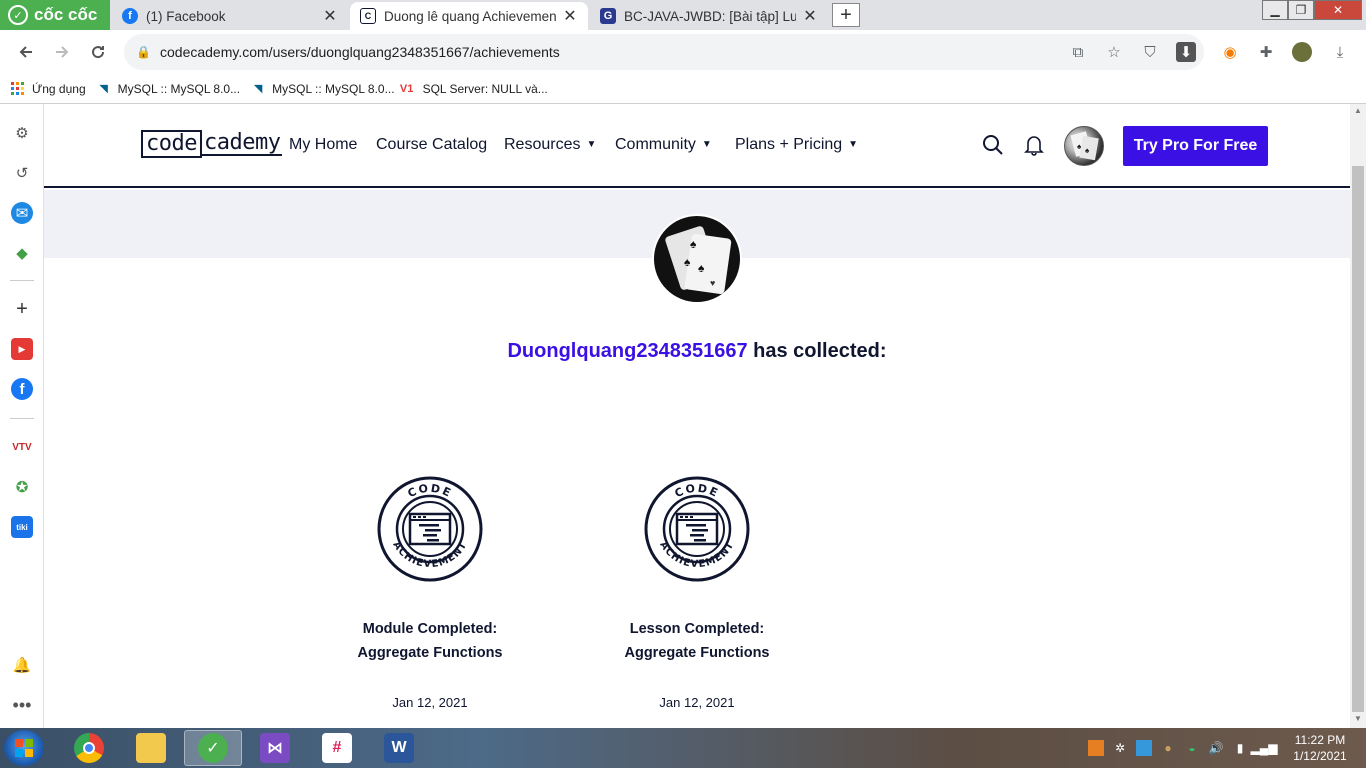 The image size is (1366, 768). I want to click on notification-bell-icon: 🔔, so click(22, 665).